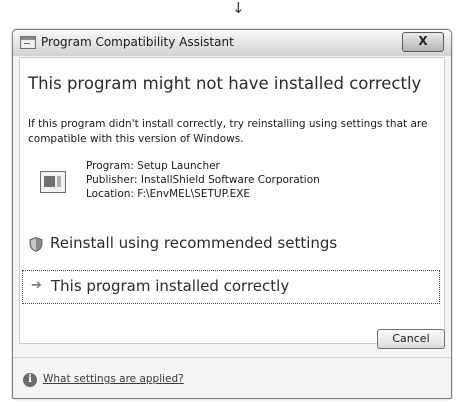 The image size is (461, 403). Describe the element at coordinates (30, 380) in the screenshot. I see `info-icon: i` at that location.